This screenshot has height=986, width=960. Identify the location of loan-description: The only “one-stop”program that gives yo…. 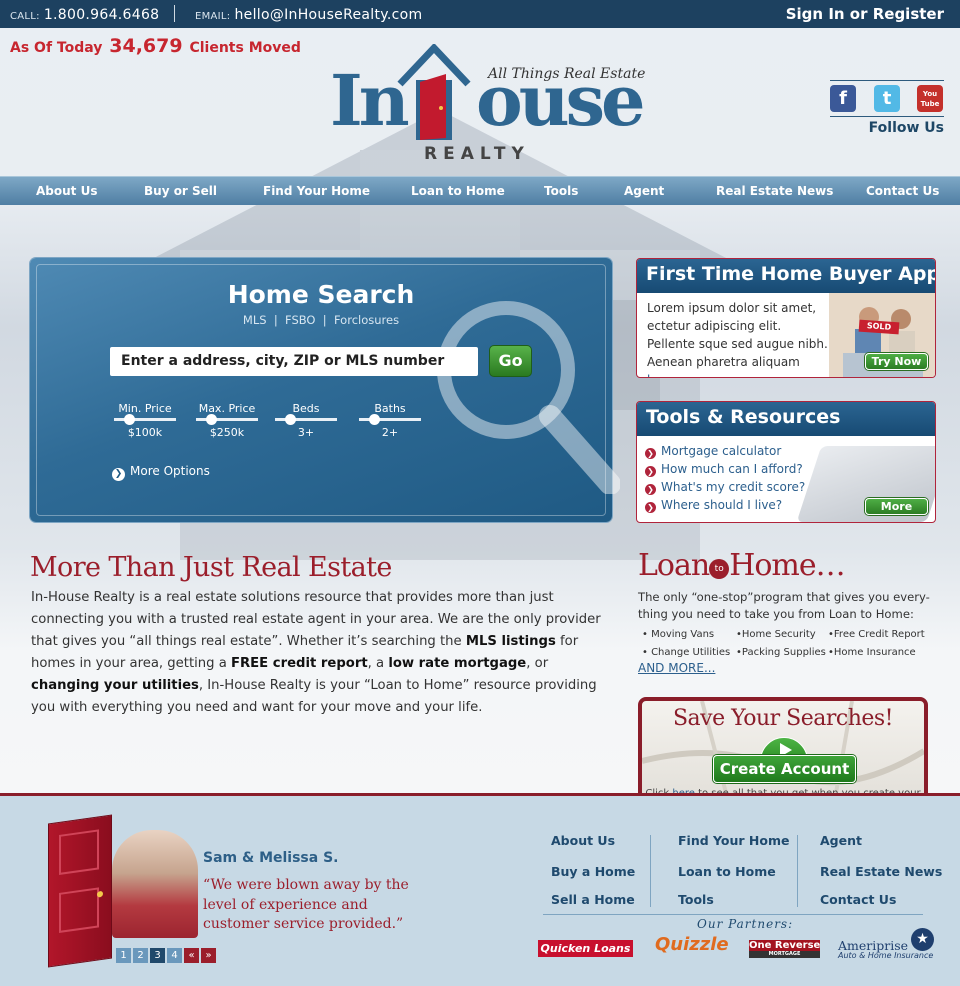
(784, 605).